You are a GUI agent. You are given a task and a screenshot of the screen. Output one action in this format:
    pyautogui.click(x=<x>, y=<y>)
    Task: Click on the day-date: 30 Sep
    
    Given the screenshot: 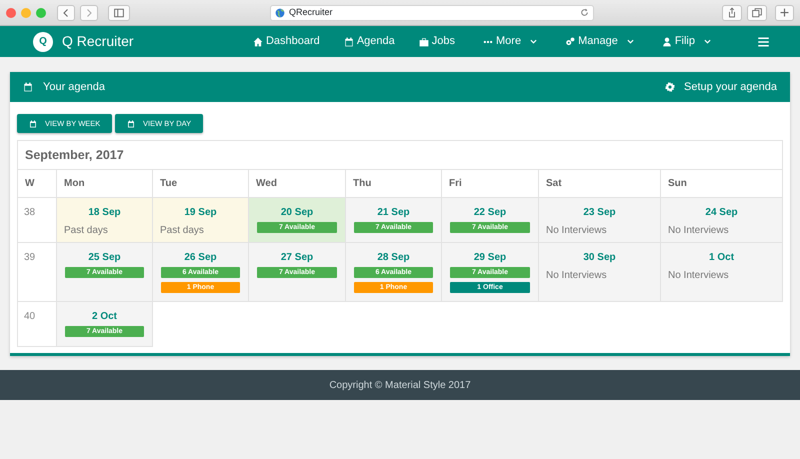 What is the action you would take?
    pyautogui.click(x=599, y=258)
    